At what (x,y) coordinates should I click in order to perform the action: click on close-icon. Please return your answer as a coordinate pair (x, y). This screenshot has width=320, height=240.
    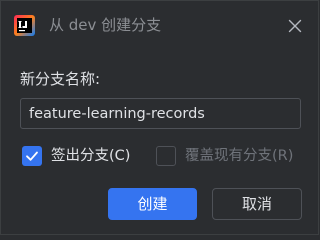
    Looking at the image, I should click on (295, 26).